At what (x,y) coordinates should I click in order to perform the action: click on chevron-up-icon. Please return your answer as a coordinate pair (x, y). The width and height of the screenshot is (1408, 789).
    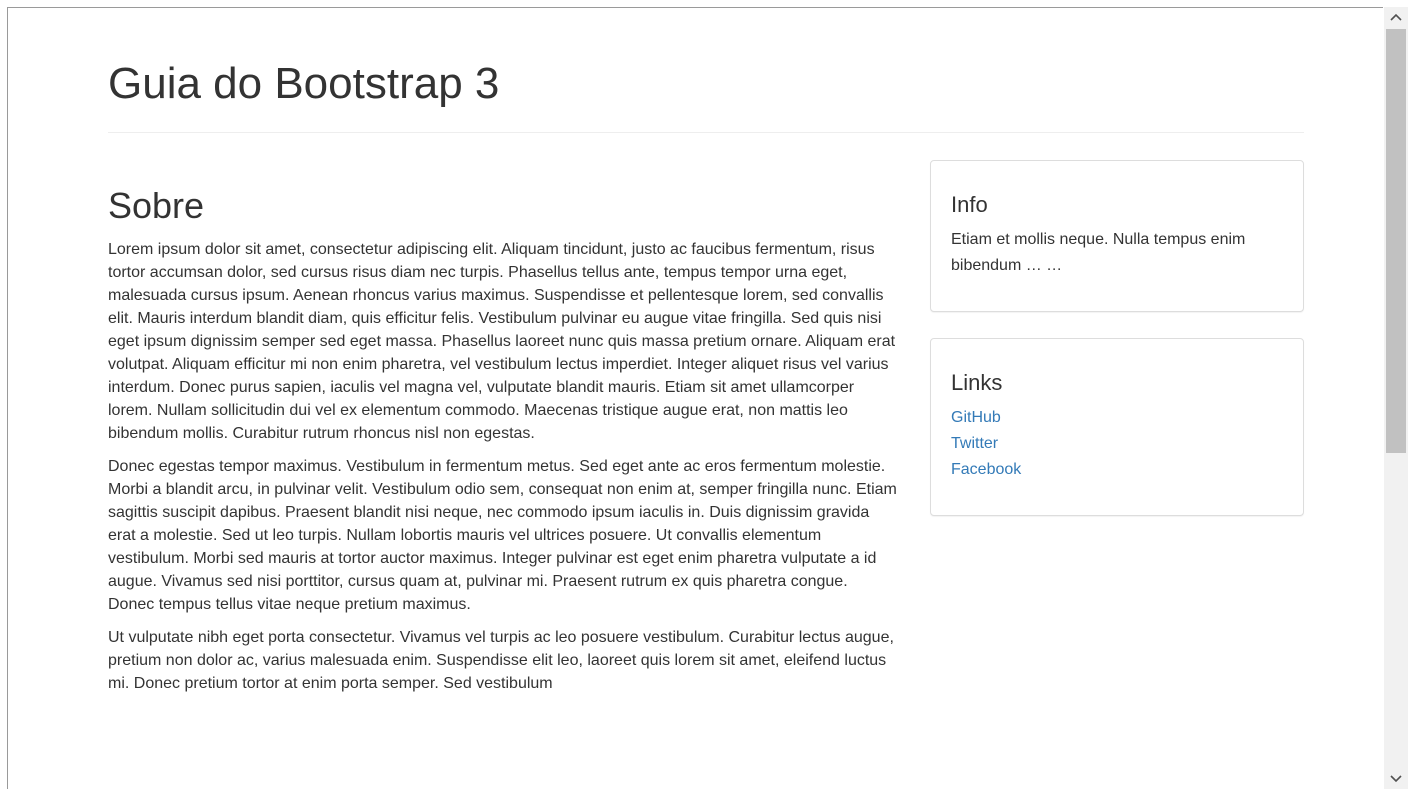
    Looking at the image, I should click on (1396, 17).